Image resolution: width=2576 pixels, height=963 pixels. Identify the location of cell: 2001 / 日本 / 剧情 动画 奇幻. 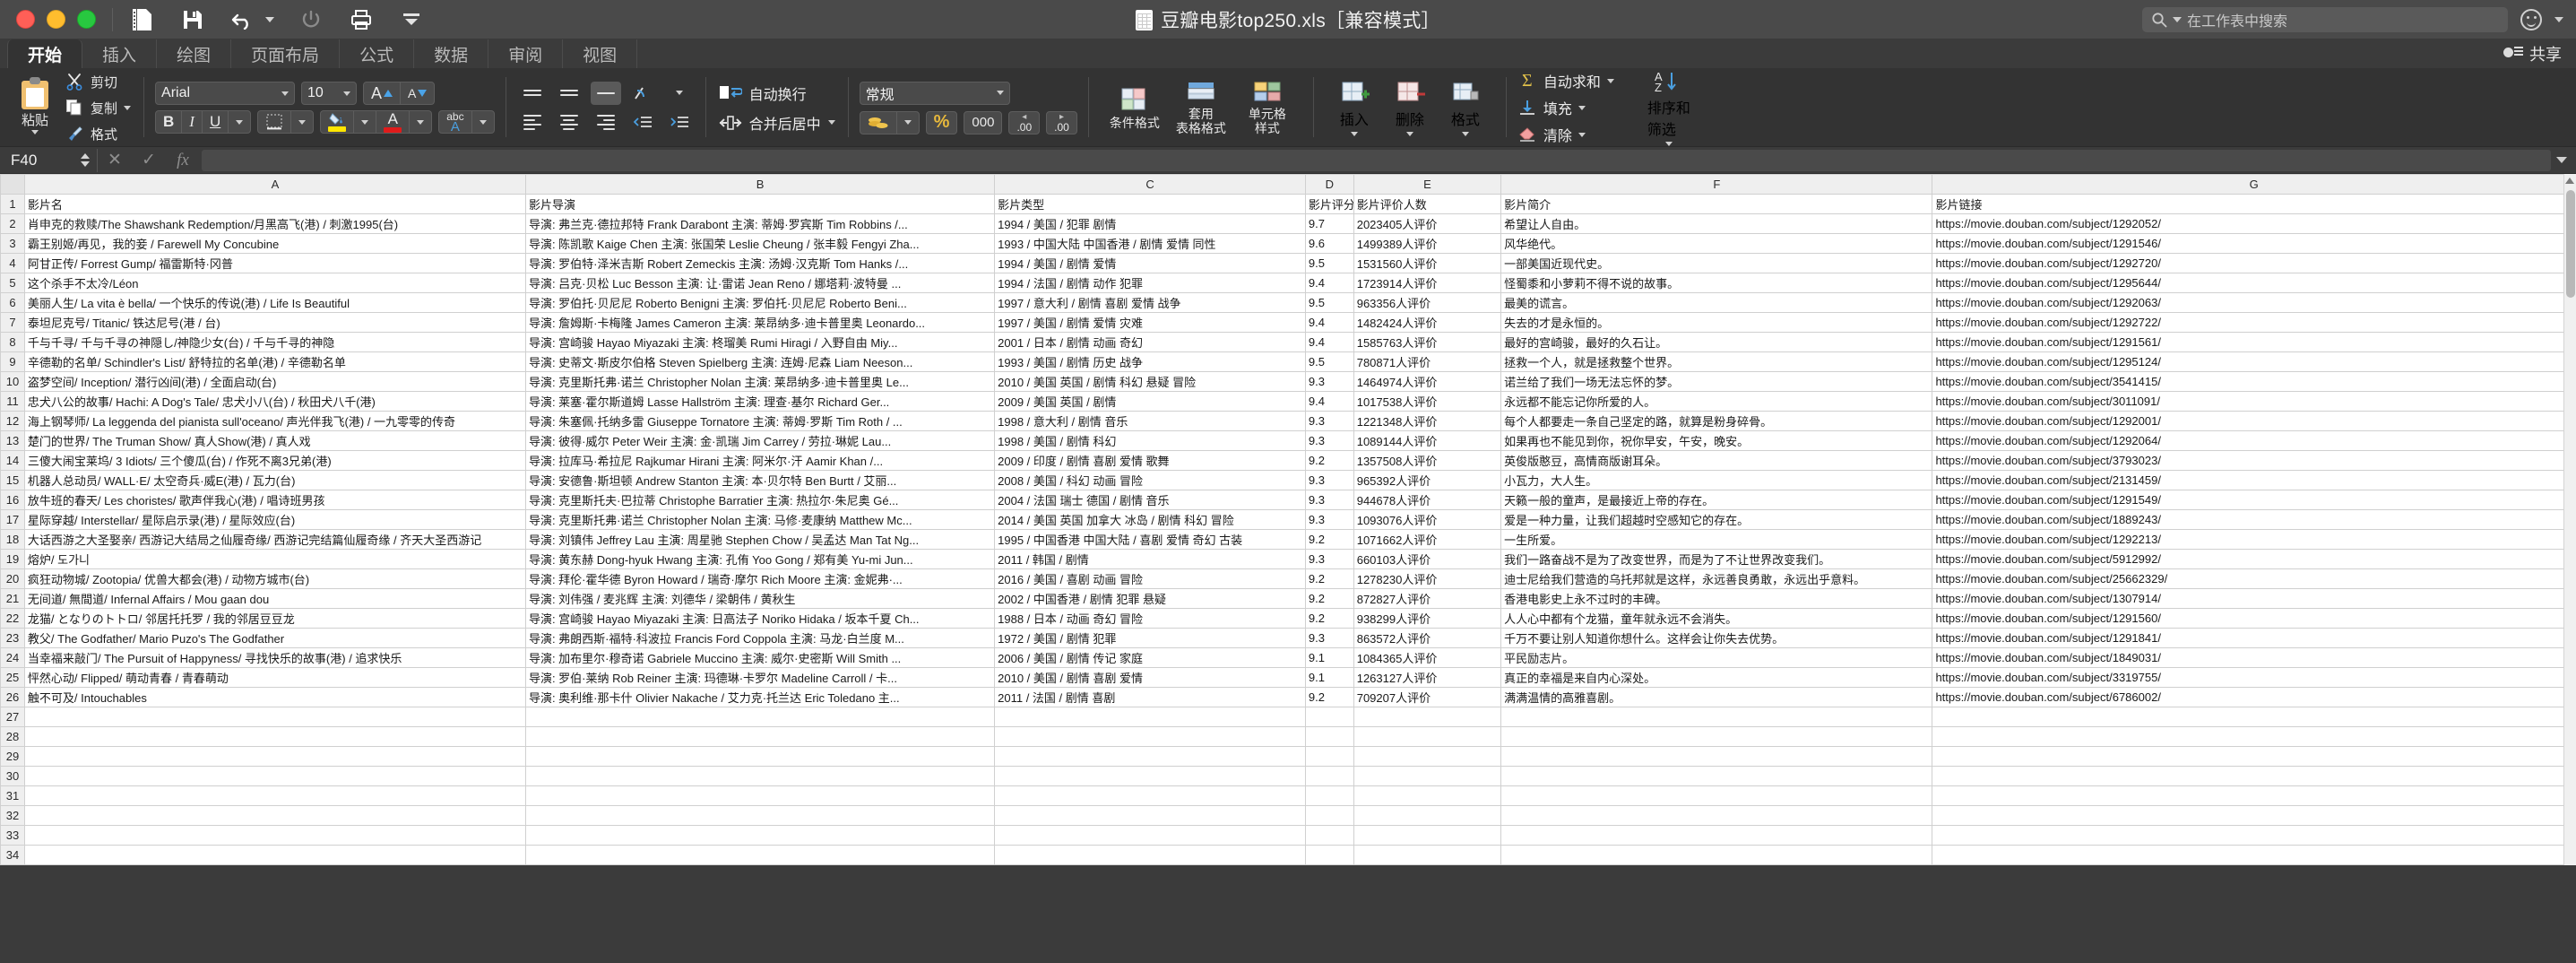
(1150, 342).